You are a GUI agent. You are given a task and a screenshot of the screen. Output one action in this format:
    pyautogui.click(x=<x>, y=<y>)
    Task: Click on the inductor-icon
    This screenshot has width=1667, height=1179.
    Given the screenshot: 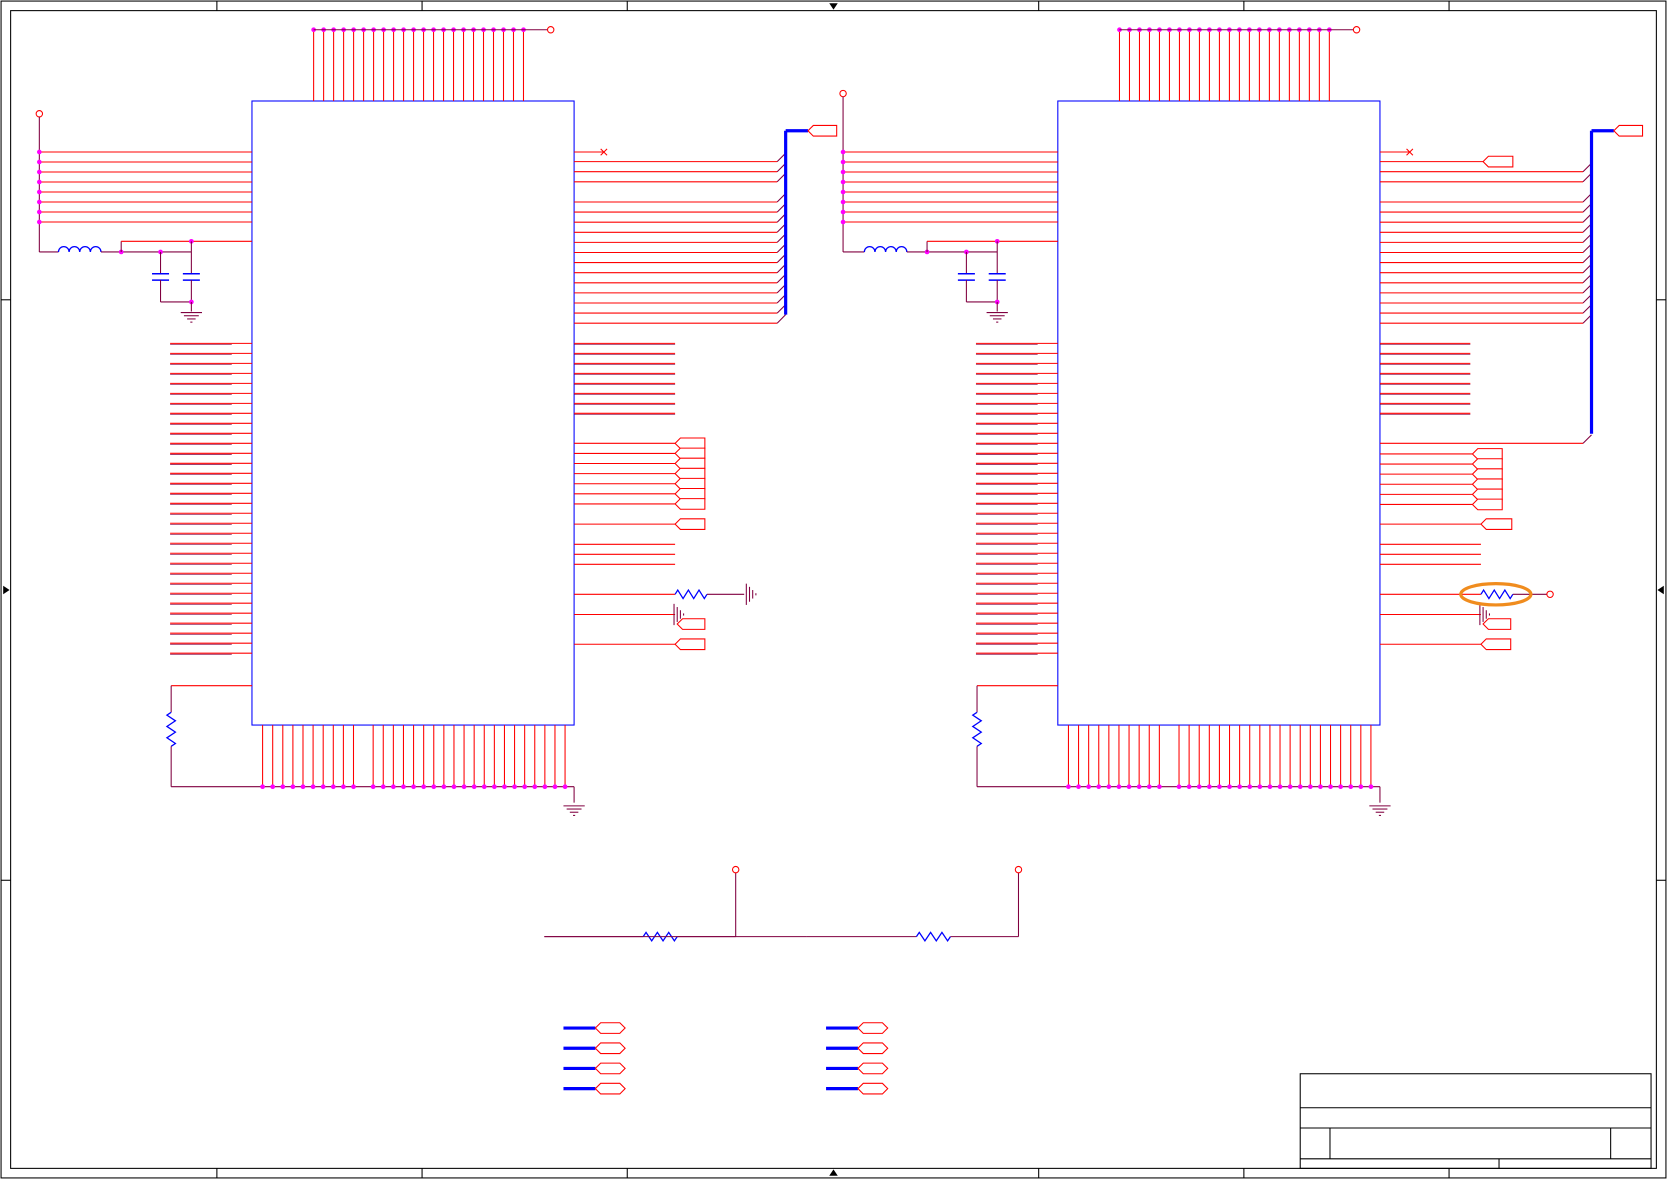 What is the action you would take?
    pyautogui.click(x=79, y=249)
    